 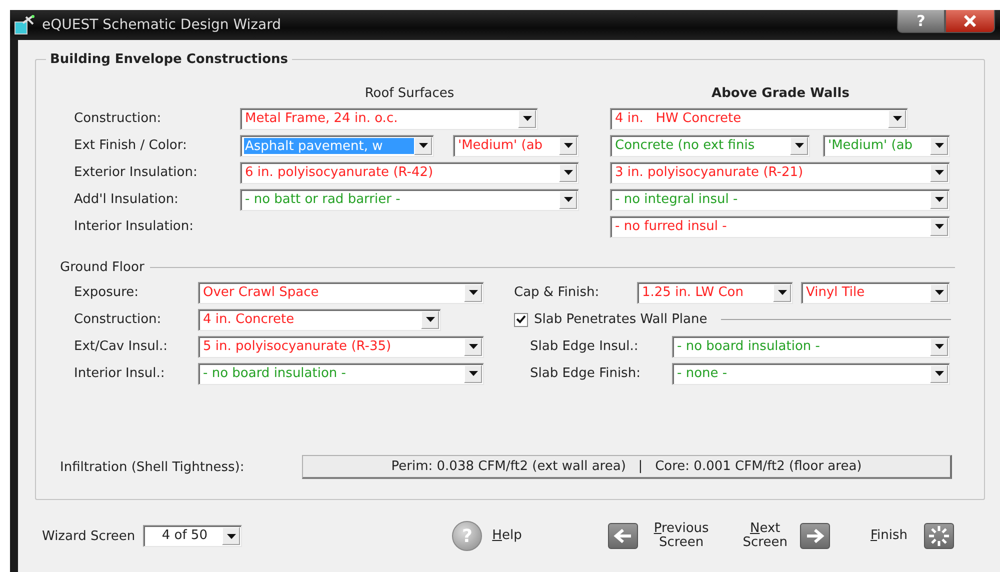 What do you see at coordinates (409, 173) in the screenshot?
I see `dropdown: 6 in. polyisocyanurate (R-42)` at bounding box center [409, 173].